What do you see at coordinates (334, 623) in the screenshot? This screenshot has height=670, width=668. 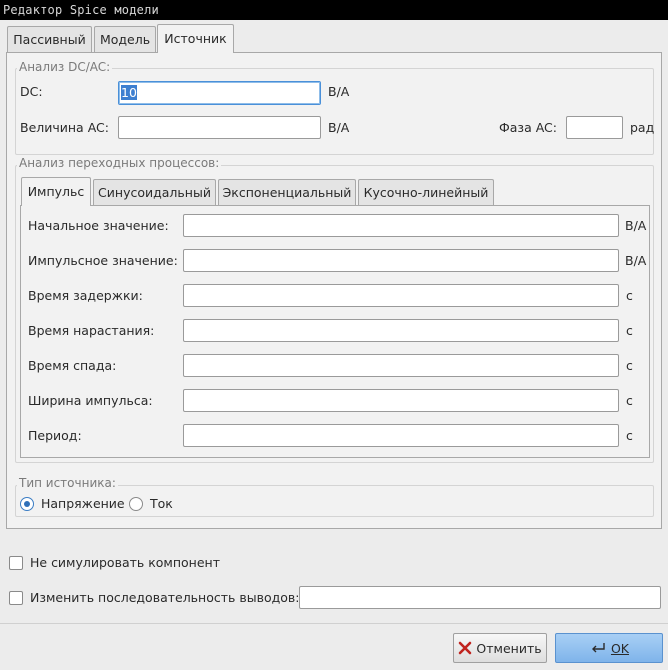 I see `button-separator` at bounding box center [334, 623].